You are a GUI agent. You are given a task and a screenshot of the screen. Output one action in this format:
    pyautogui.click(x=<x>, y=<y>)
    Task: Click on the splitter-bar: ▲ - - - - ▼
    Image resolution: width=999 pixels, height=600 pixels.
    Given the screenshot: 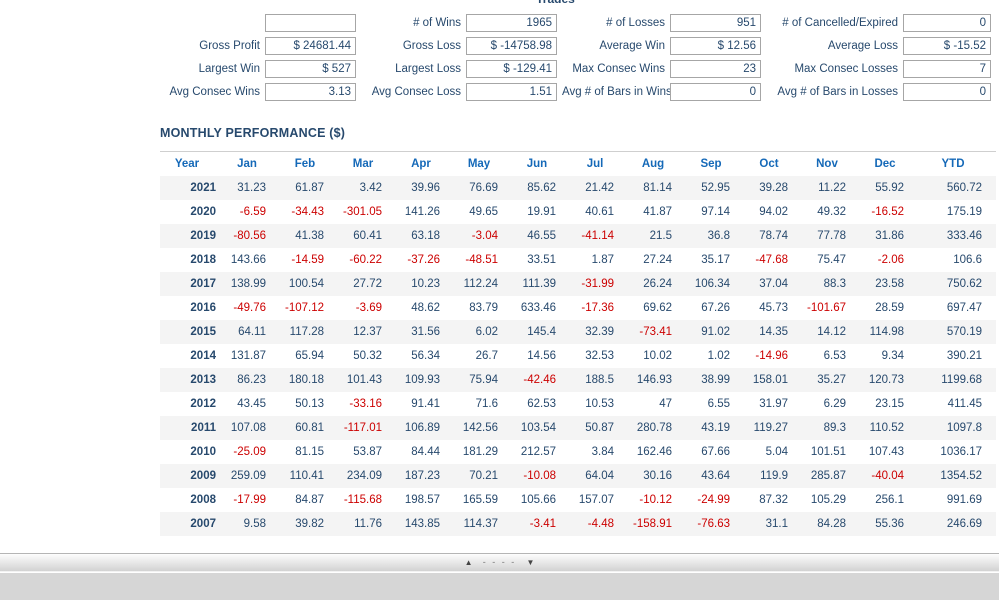 What is the action you would take?
    pyautogui.click(x=499, y=562)
    